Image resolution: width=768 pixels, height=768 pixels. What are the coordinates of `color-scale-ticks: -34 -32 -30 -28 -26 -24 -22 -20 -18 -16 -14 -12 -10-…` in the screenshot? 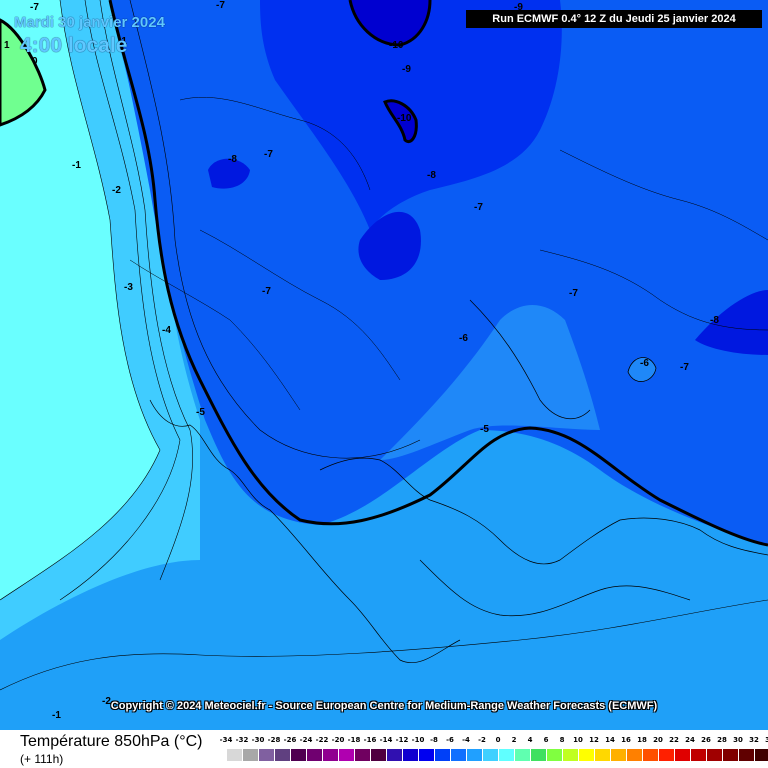 It's located at (493, 740).